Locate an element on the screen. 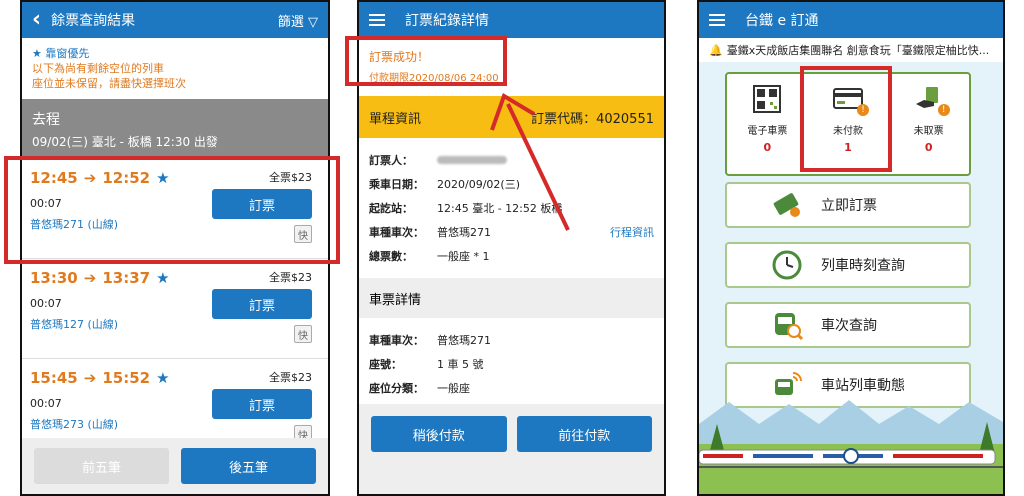 The width and height of the screenshot is (1024, 496). info-value: 一般座 is located at coordinates (453, 388).